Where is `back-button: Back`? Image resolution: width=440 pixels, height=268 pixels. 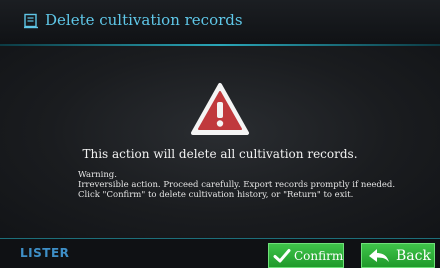 back-button: Back is located at coordinates (398, 255).